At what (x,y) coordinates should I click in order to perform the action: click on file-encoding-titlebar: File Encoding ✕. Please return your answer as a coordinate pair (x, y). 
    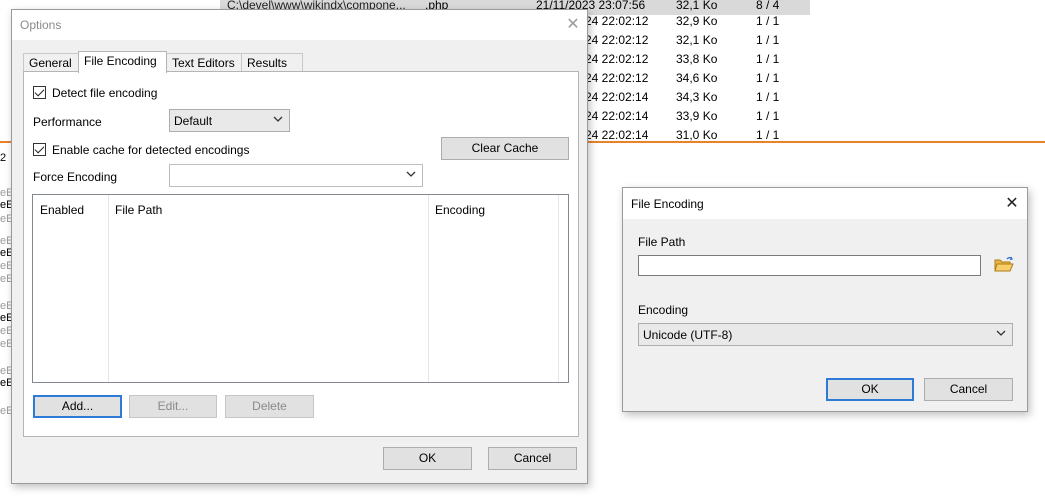
    Looking at the image, I should click on (825, 203).